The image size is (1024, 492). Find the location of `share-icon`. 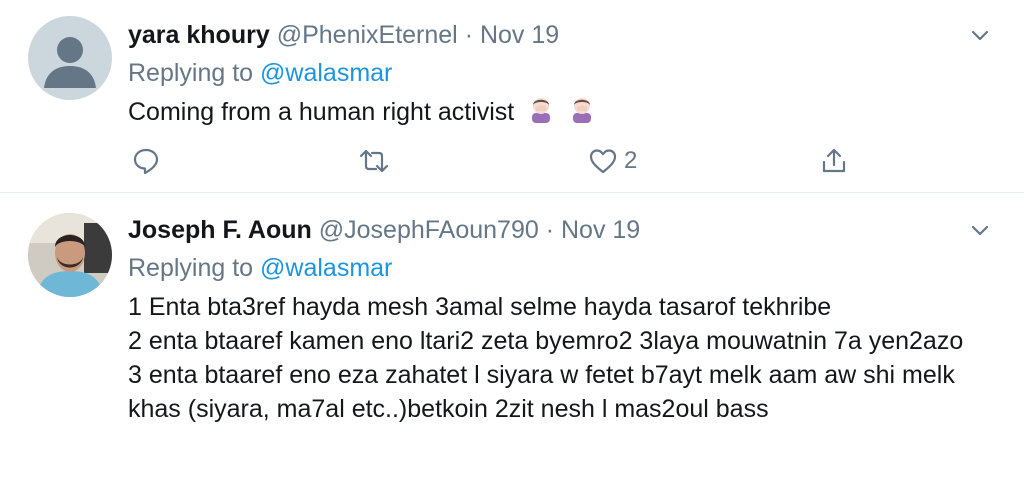

share-icon is located at coordinates (834, 160).